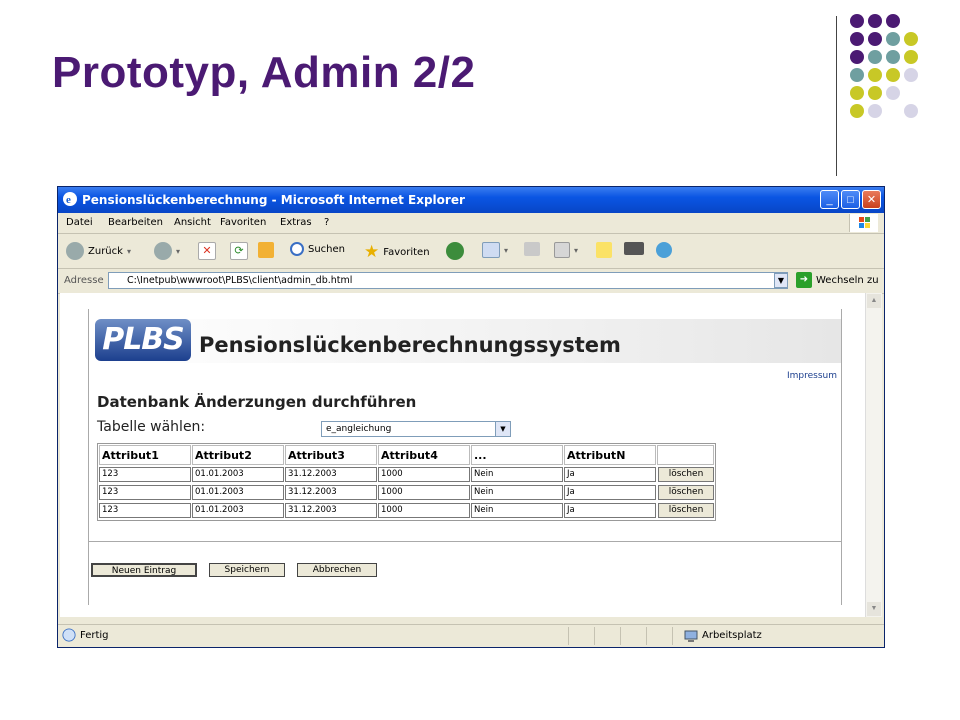  Describe the element at coordinates (79, 222) in the screenshot. I see `menu-datei: Datei` at that location.